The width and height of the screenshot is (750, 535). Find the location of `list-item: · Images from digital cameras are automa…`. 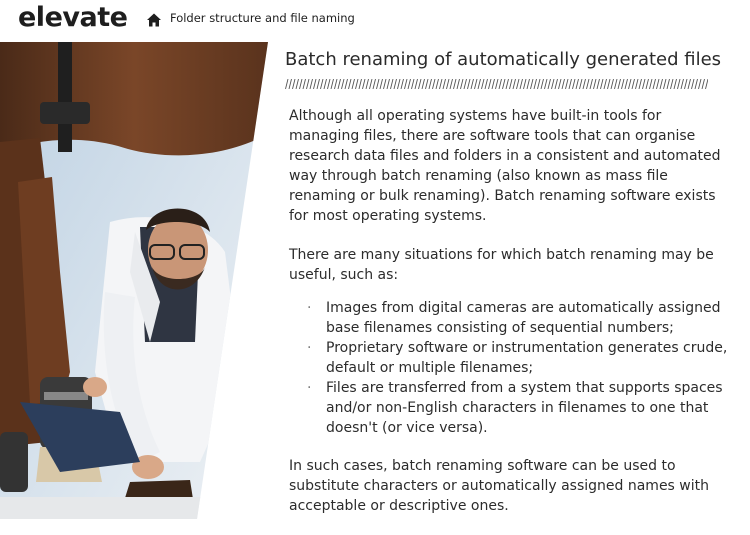

list-item: · Images from digital cameras are automa… is located at coordinates (518, 318).